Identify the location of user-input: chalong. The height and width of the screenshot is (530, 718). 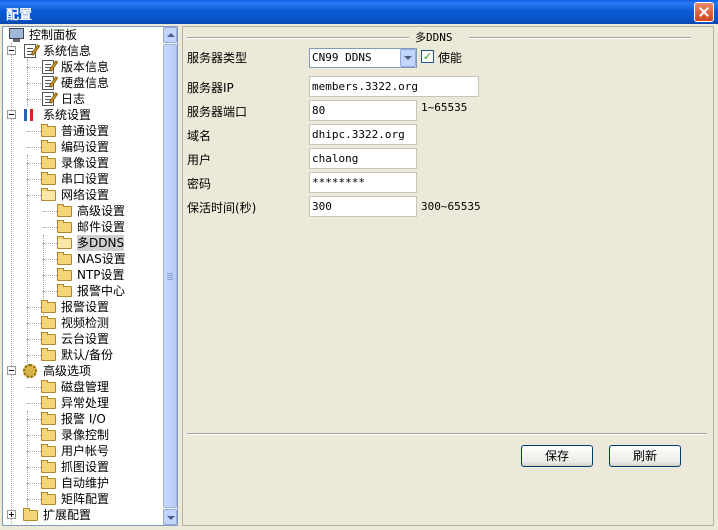
(363, 158).